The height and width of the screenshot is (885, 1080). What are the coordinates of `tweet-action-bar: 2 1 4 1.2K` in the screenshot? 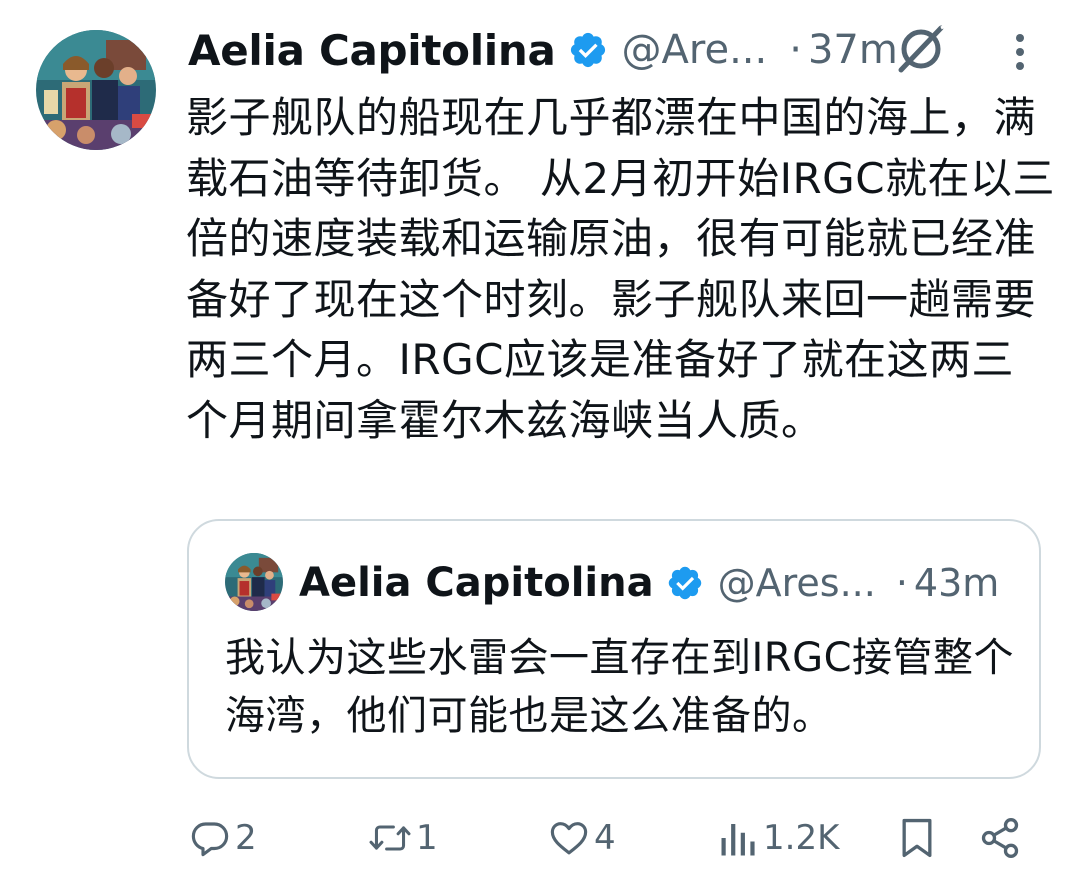 It's located at (540, 838).